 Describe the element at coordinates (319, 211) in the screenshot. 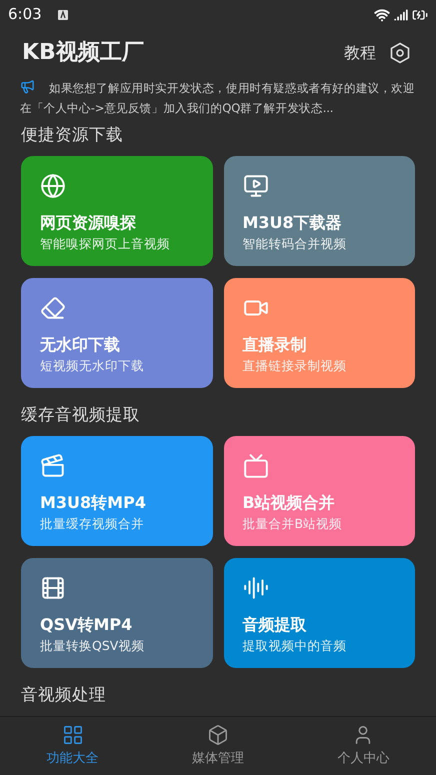

I see `feature-card: M3U8下载器 智能转码合并视频` at that location.